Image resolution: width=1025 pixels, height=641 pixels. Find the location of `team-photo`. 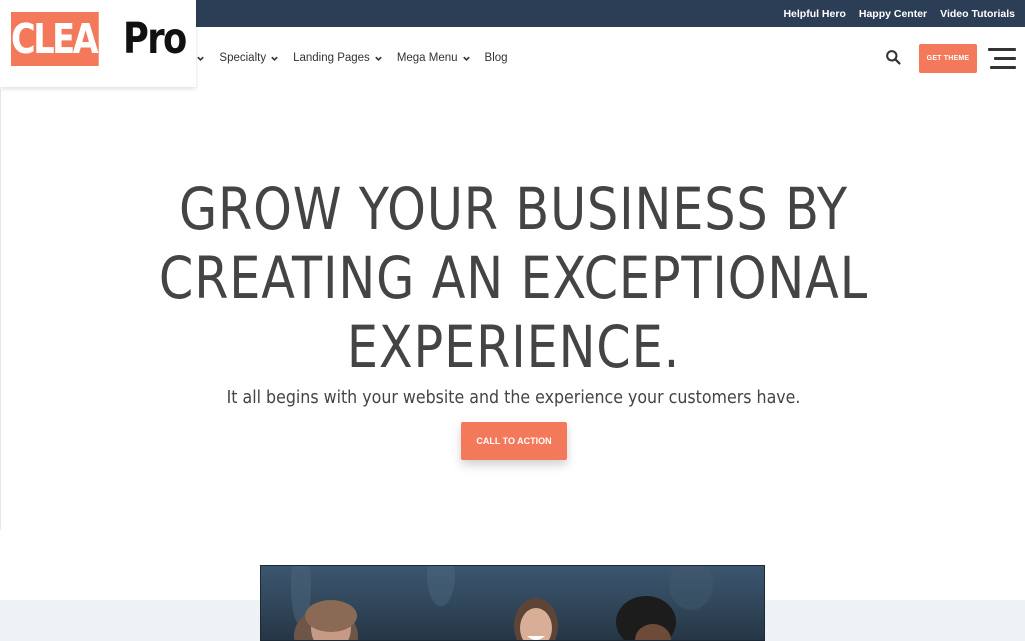

team-photo is located at coordinates (512, 603).